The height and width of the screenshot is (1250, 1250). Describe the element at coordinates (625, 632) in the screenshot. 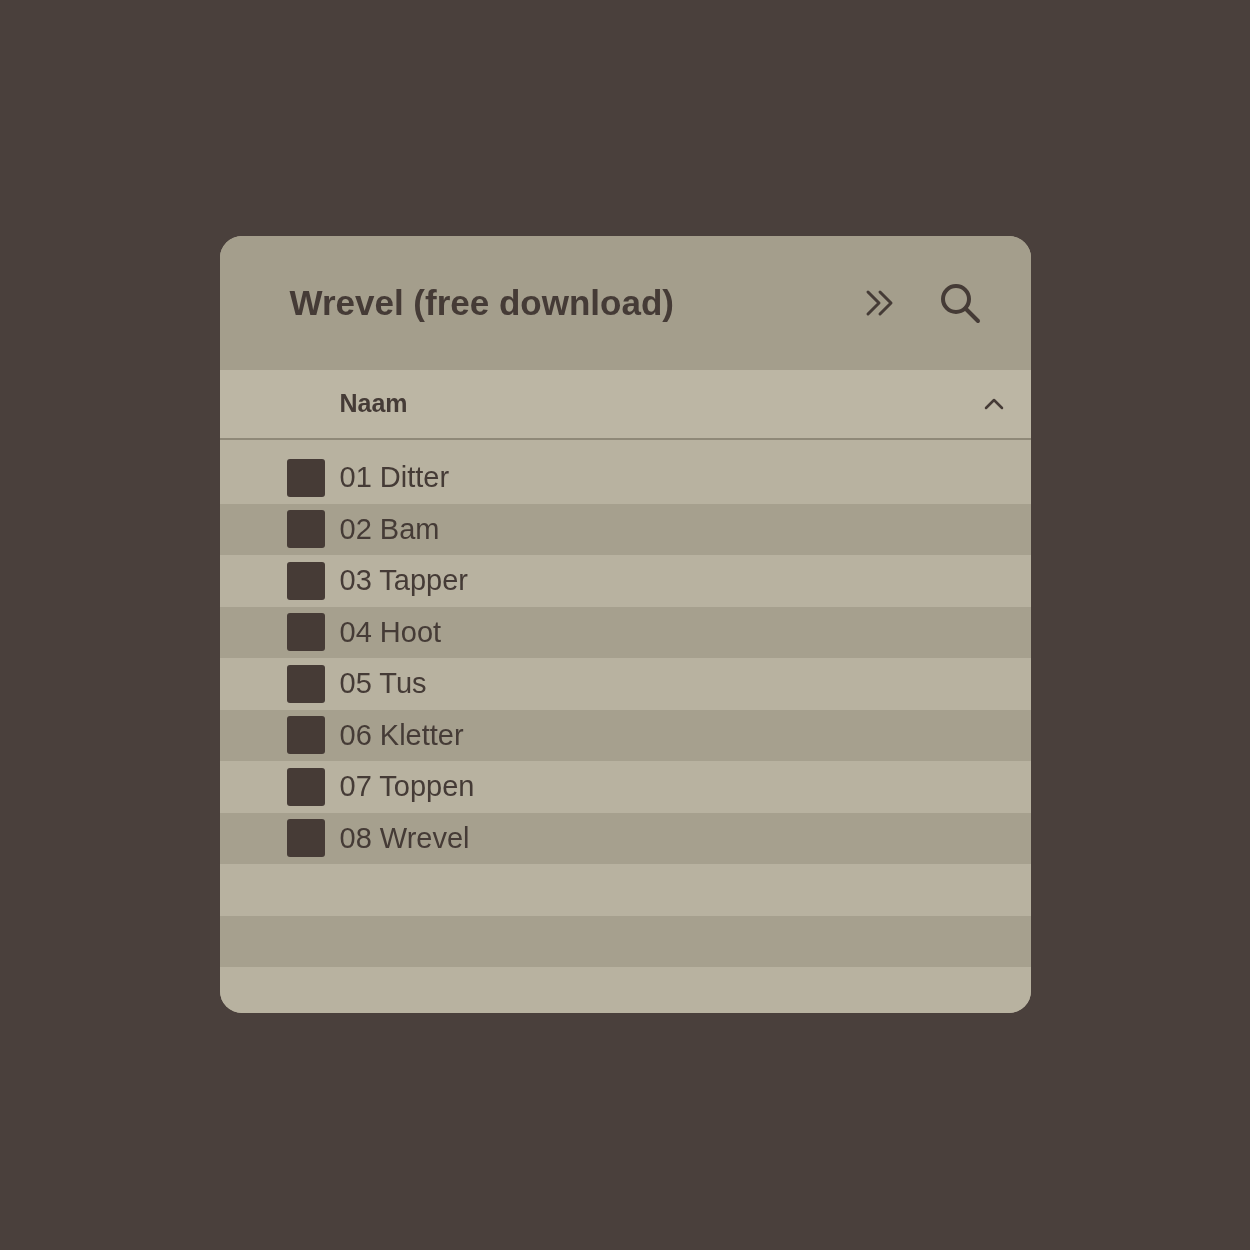

I see `file-row: 04 Hoot` at that location.